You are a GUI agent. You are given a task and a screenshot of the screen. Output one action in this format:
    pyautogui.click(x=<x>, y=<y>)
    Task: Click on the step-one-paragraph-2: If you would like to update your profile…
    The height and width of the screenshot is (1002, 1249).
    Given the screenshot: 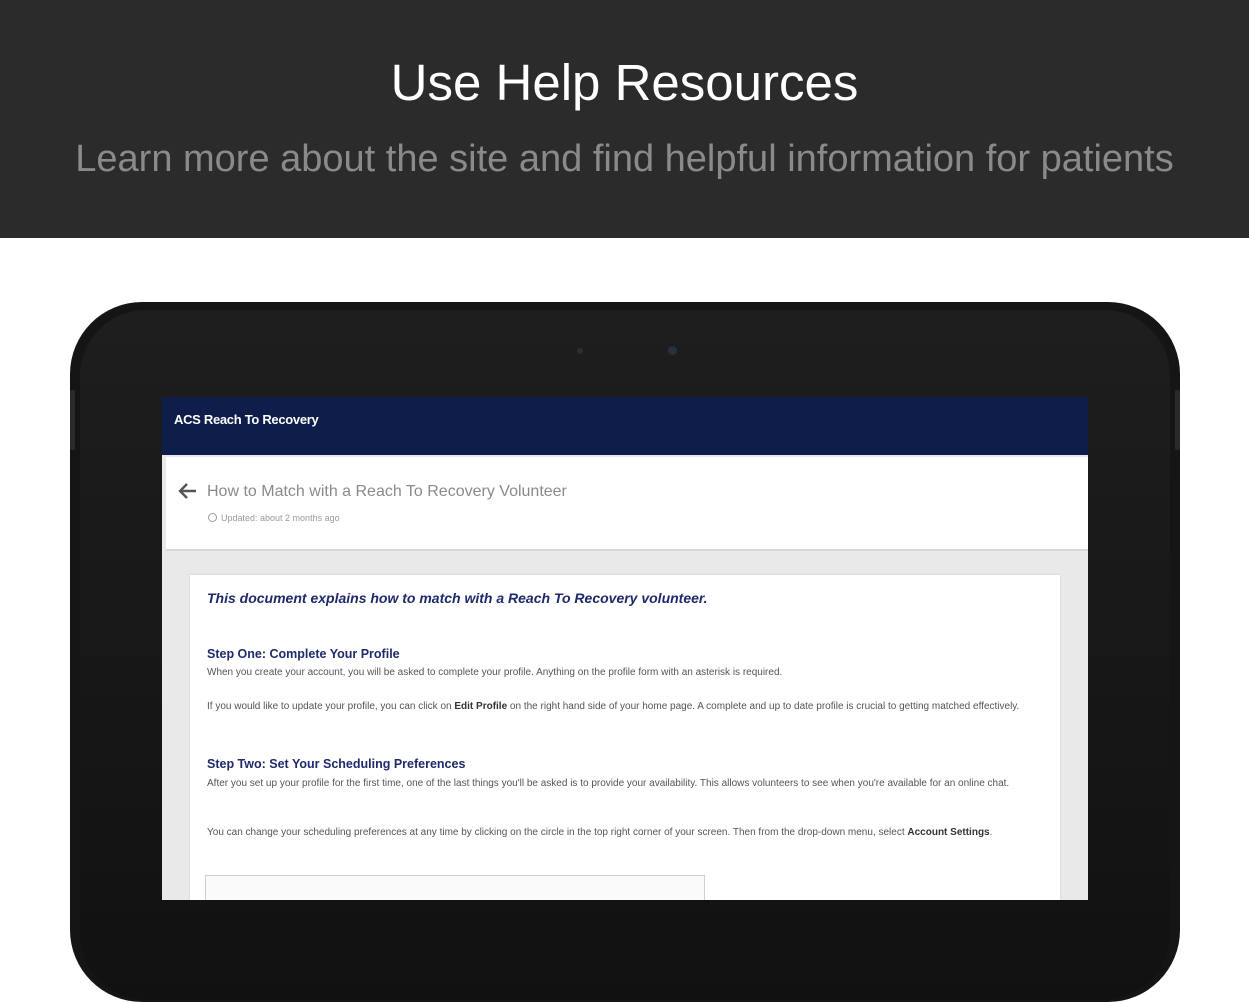 What is the action you would take?
    pyautogui.click(x=627, y=707)
    